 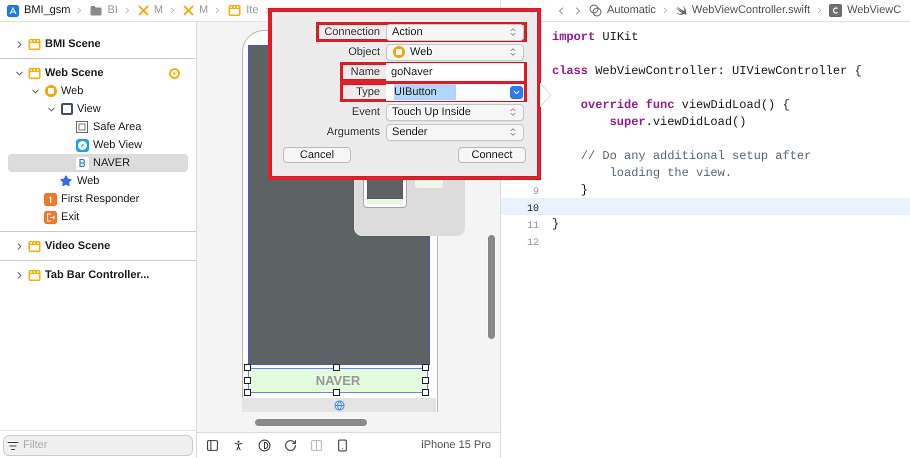 I want to click on filter-input: Filter, so click(x=106, y=445).